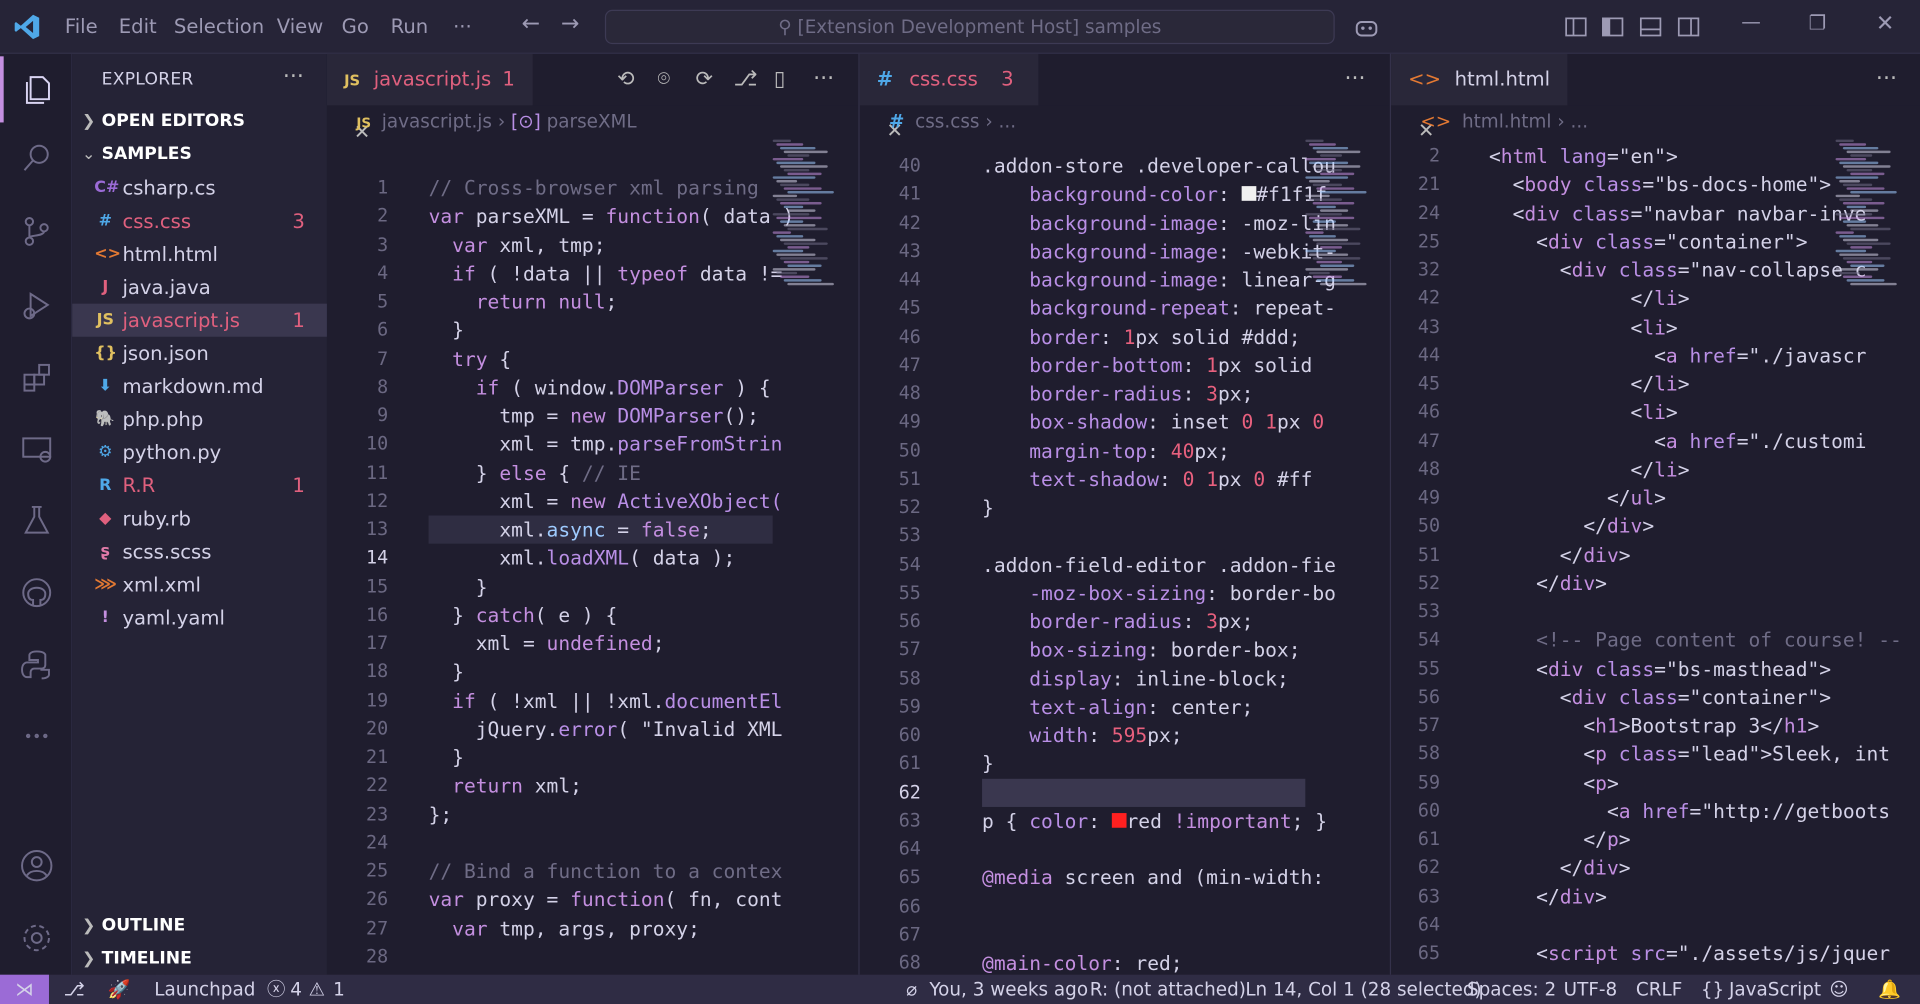 The width and height of the screenshot is (1920, 1004). I want to click on tab-css: # css.css 3 ✕, so click(949, 97).